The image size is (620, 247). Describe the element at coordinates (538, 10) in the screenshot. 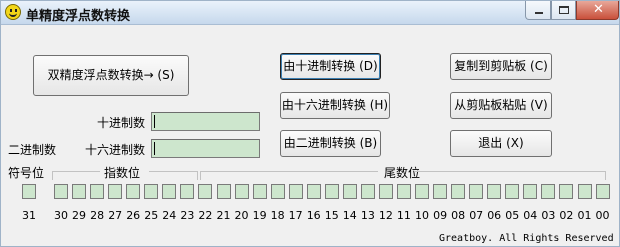

I see `minimize-button` at that location.